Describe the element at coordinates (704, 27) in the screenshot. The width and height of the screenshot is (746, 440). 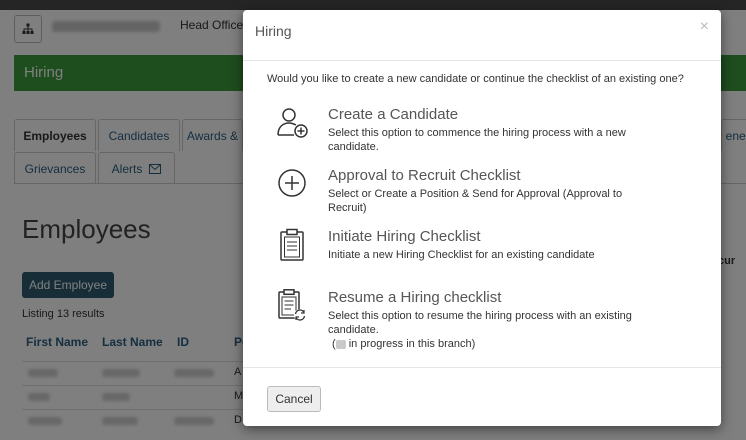
I see `close-icon: ×` at that location.